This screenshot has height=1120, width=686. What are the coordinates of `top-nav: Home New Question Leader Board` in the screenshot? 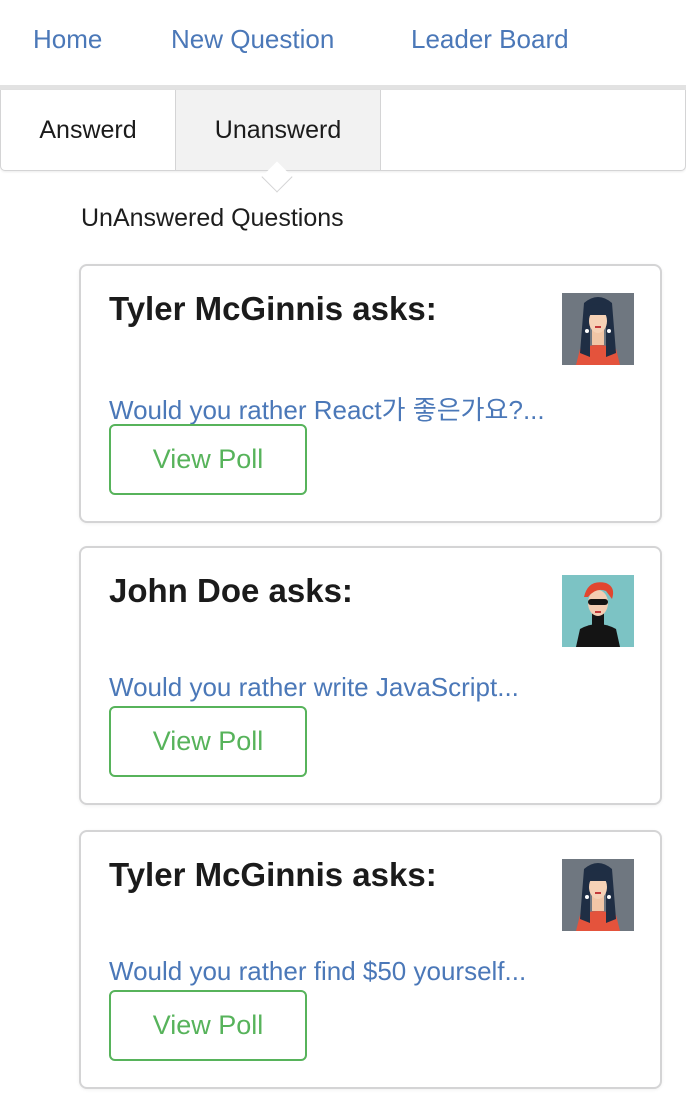 It's located at (343, 45).